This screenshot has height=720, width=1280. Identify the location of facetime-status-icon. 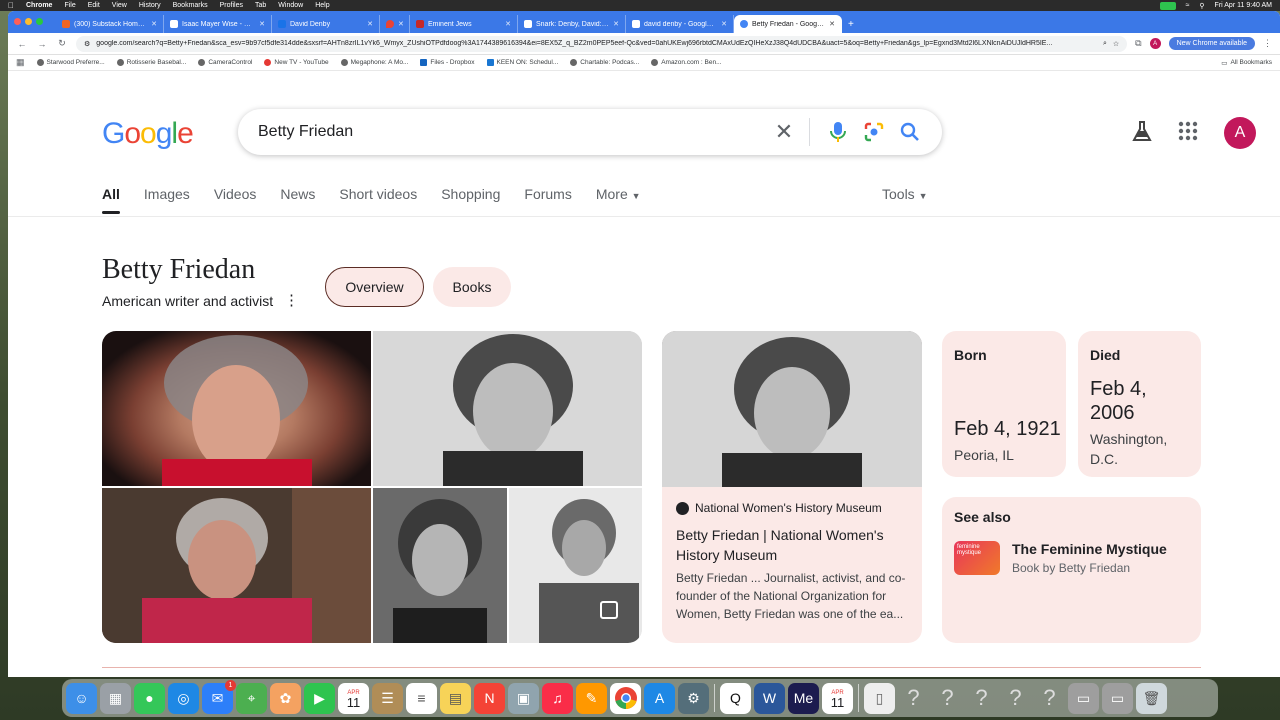
(1167, 5).